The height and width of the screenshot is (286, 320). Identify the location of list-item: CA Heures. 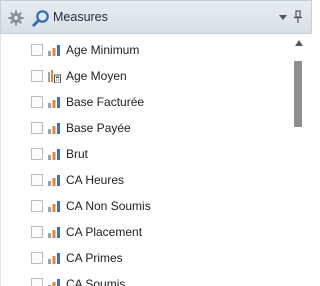
(144, 179).